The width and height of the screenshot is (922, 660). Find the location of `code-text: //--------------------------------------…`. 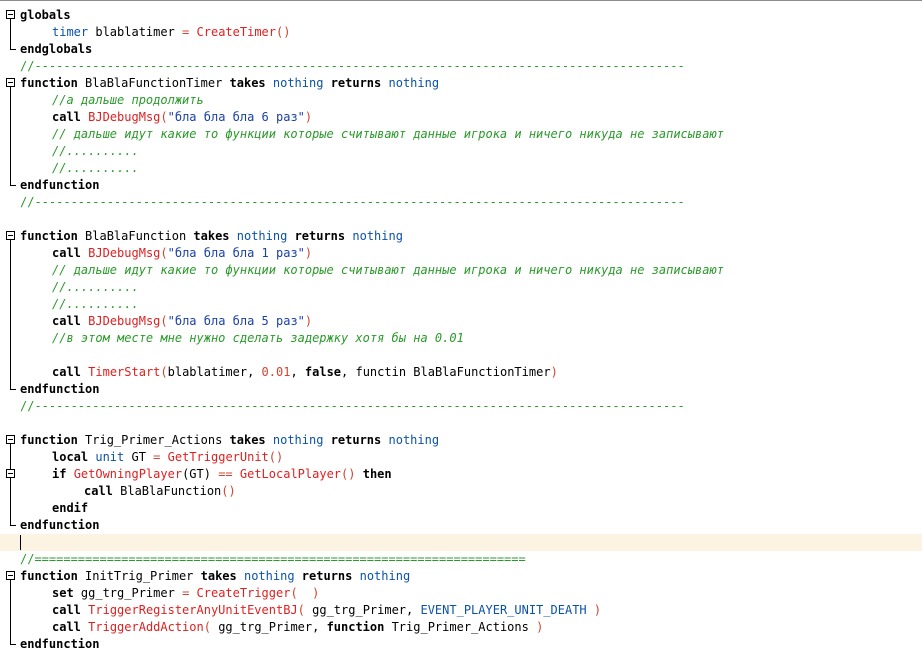

code-text: //--------------------------------------… is located at coordinates (352, 406).